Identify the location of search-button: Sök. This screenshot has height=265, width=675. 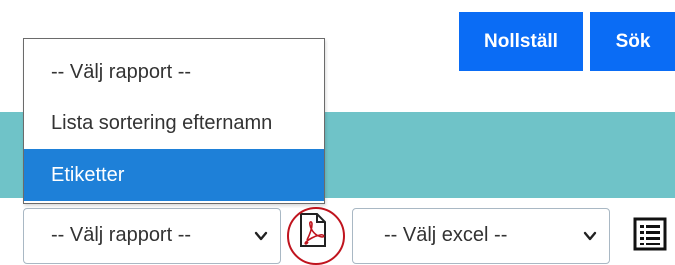
(632, 41).